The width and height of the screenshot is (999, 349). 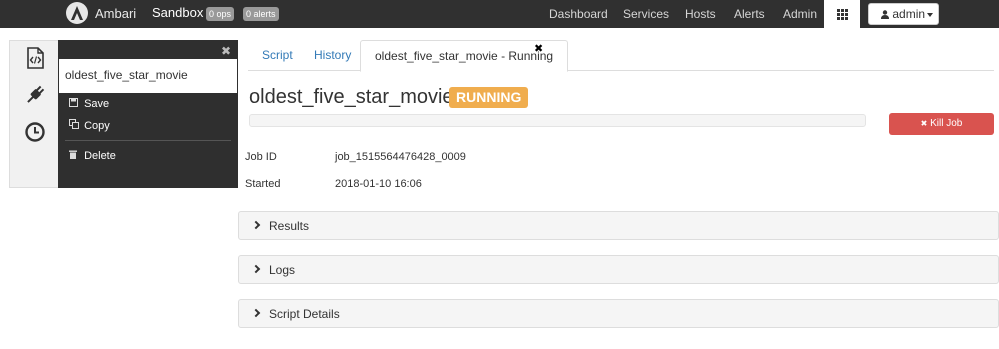 What do you see at coordinates (618, 225) in the screenshot?
I see `results-section: Results` at bounding box center [618, 225].